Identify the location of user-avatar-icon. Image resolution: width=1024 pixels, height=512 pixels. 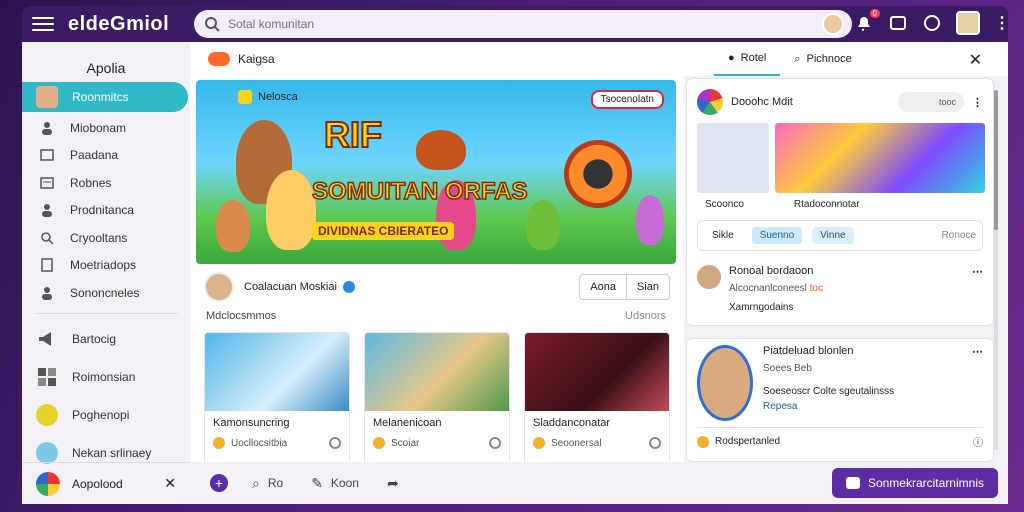
(47, 97).